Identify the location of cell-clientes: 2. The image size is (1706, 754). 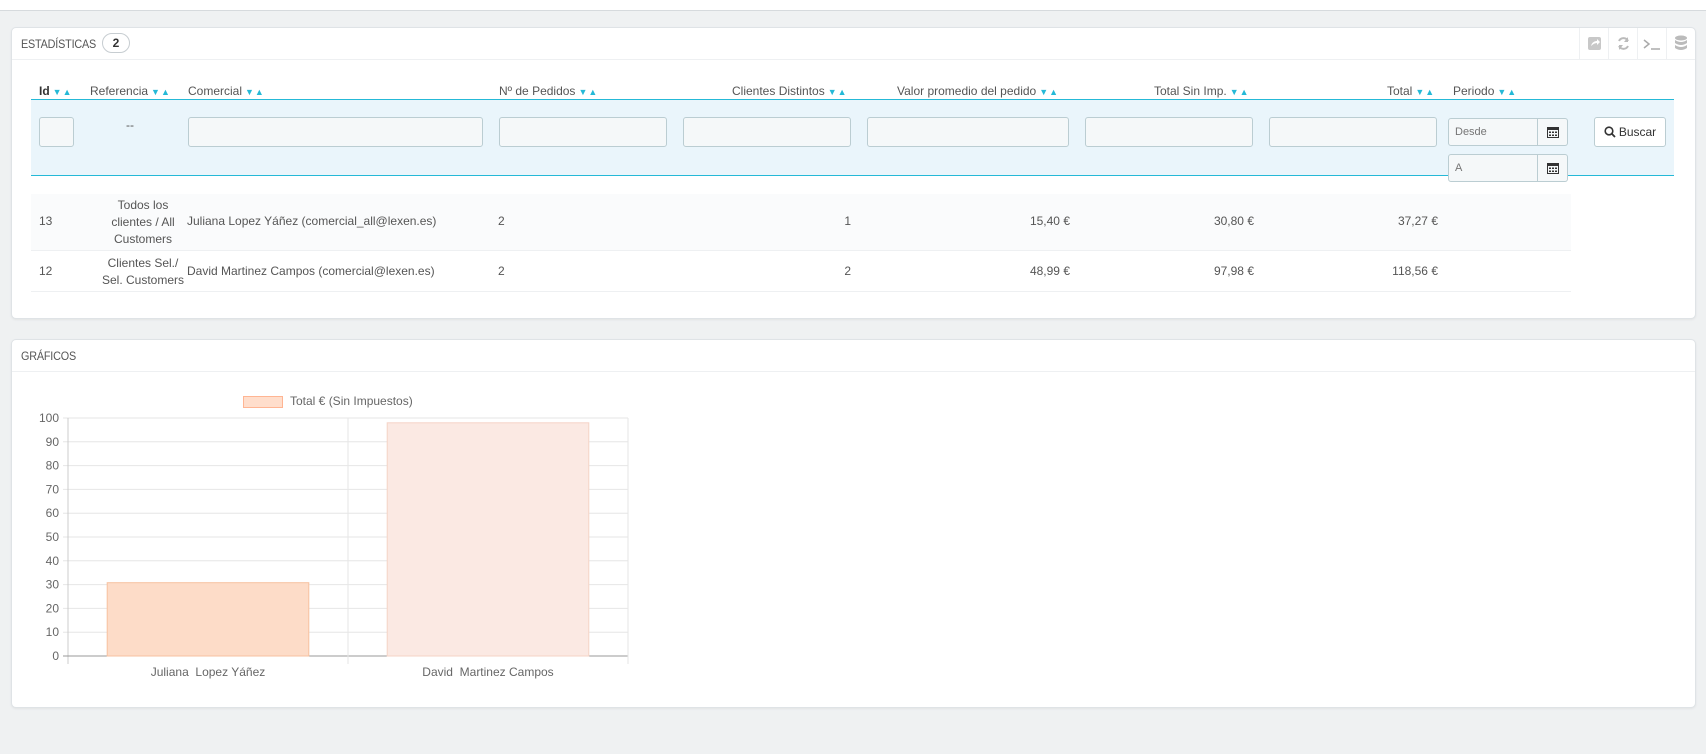
(847, 271).